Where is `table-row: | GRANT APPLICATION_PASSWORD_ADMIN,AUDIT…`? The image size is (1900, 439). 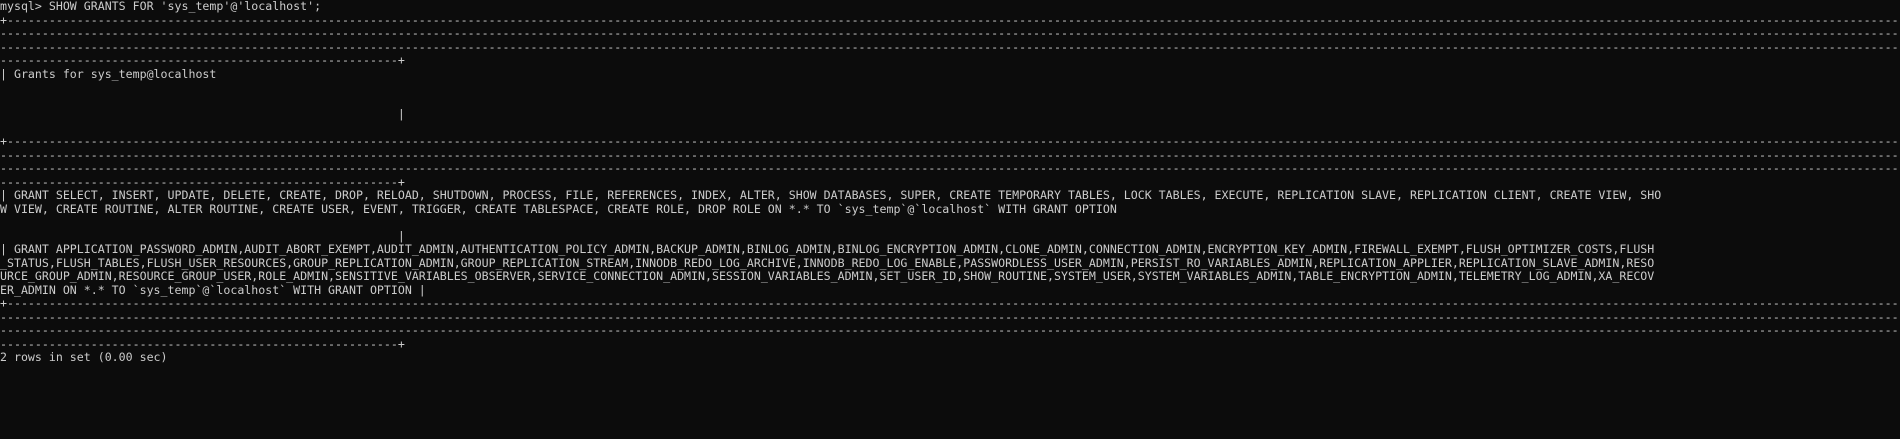
table-row: | GRANT APPLICATION_PASSWORD_ADMIN,AUDIT… is located at coordinates (827, 249).